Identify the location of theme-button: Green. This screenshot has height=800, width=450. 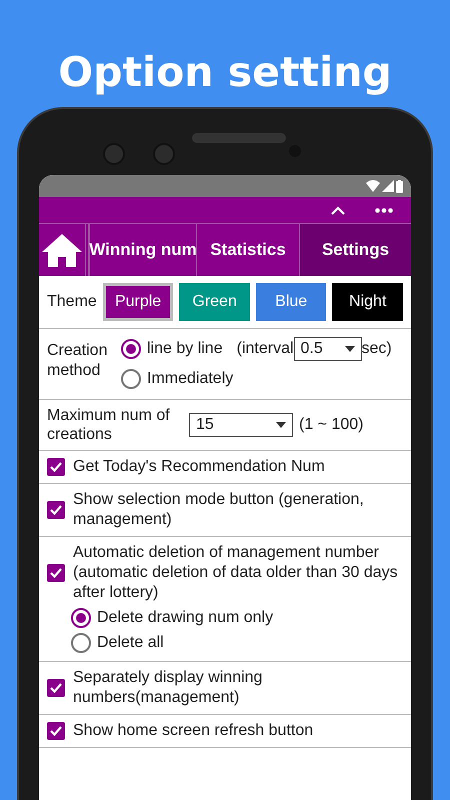
(214, 302).